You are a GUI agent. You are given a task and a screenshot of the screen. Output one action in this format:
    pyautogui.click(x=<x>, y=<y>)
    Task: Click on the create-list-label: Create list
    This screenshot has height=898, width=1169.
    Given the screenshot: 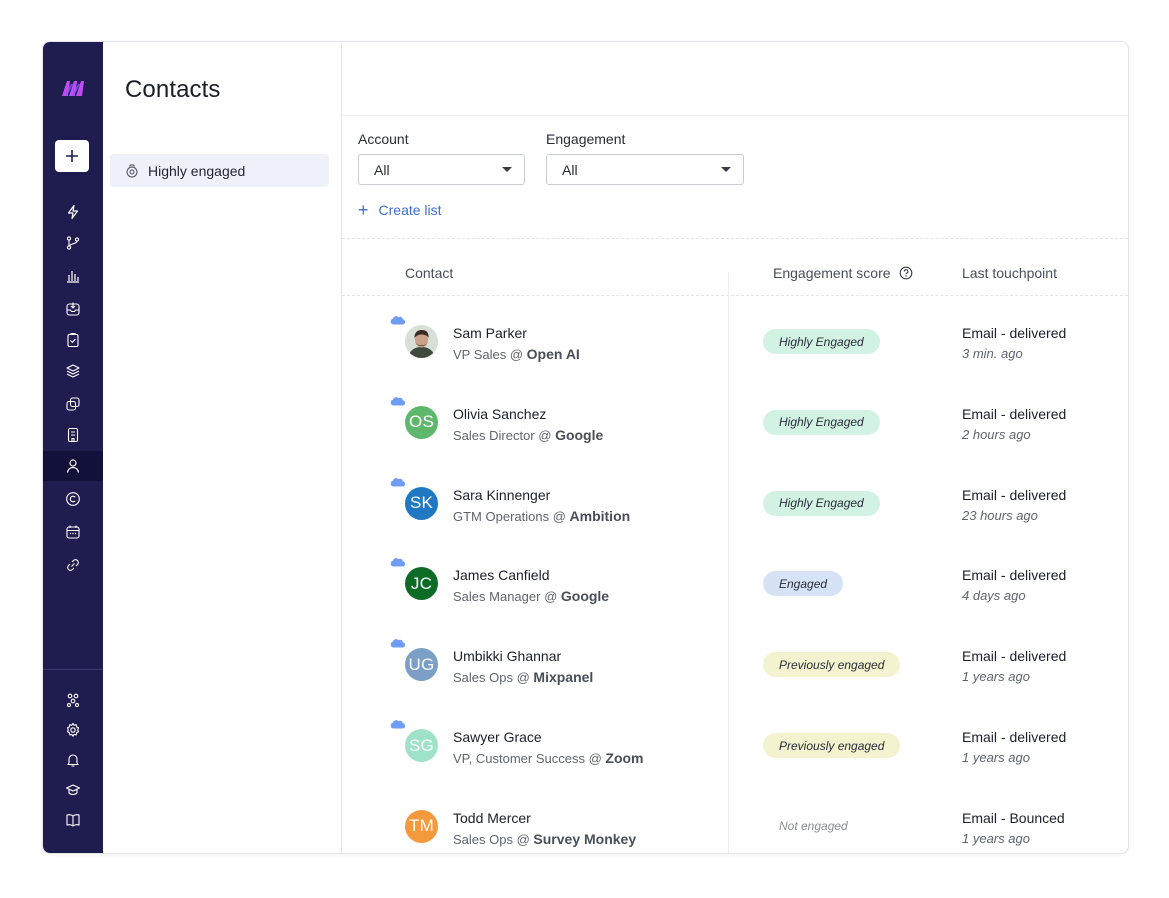 What is the action you would take?
    pyautogui.click(x=410, y=210)
    